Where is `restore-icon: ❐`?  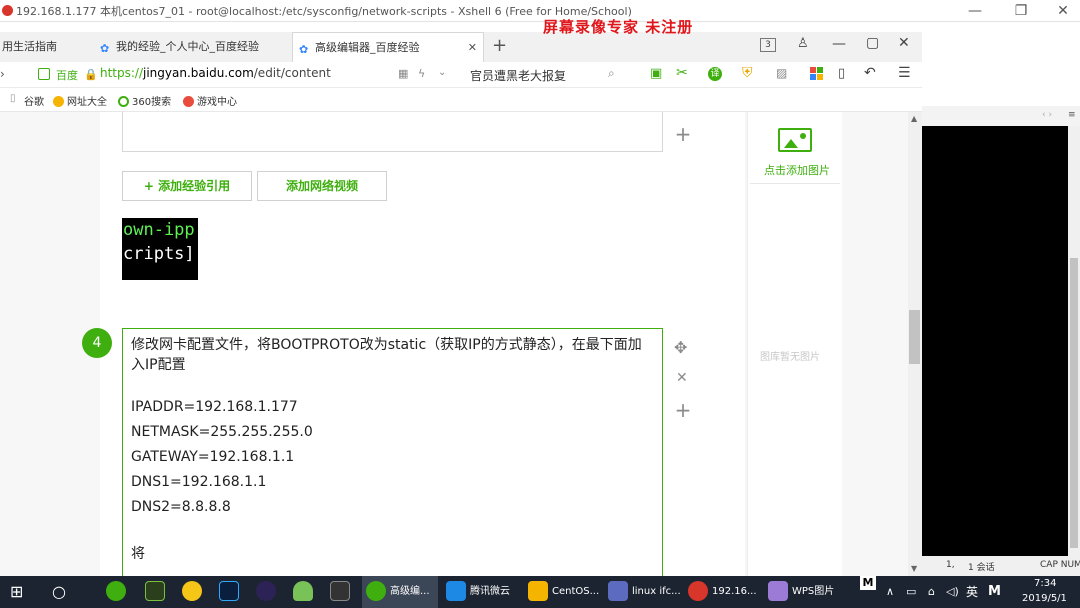 restore-icon: ❐ is located at coordinates (1021, 11).